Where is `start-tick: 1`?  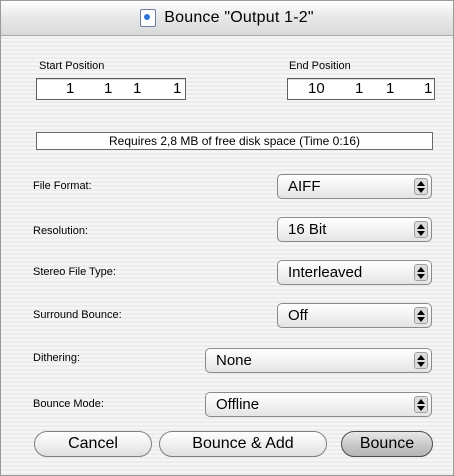 start-tick: 1 is located at coordinates (177, 88).